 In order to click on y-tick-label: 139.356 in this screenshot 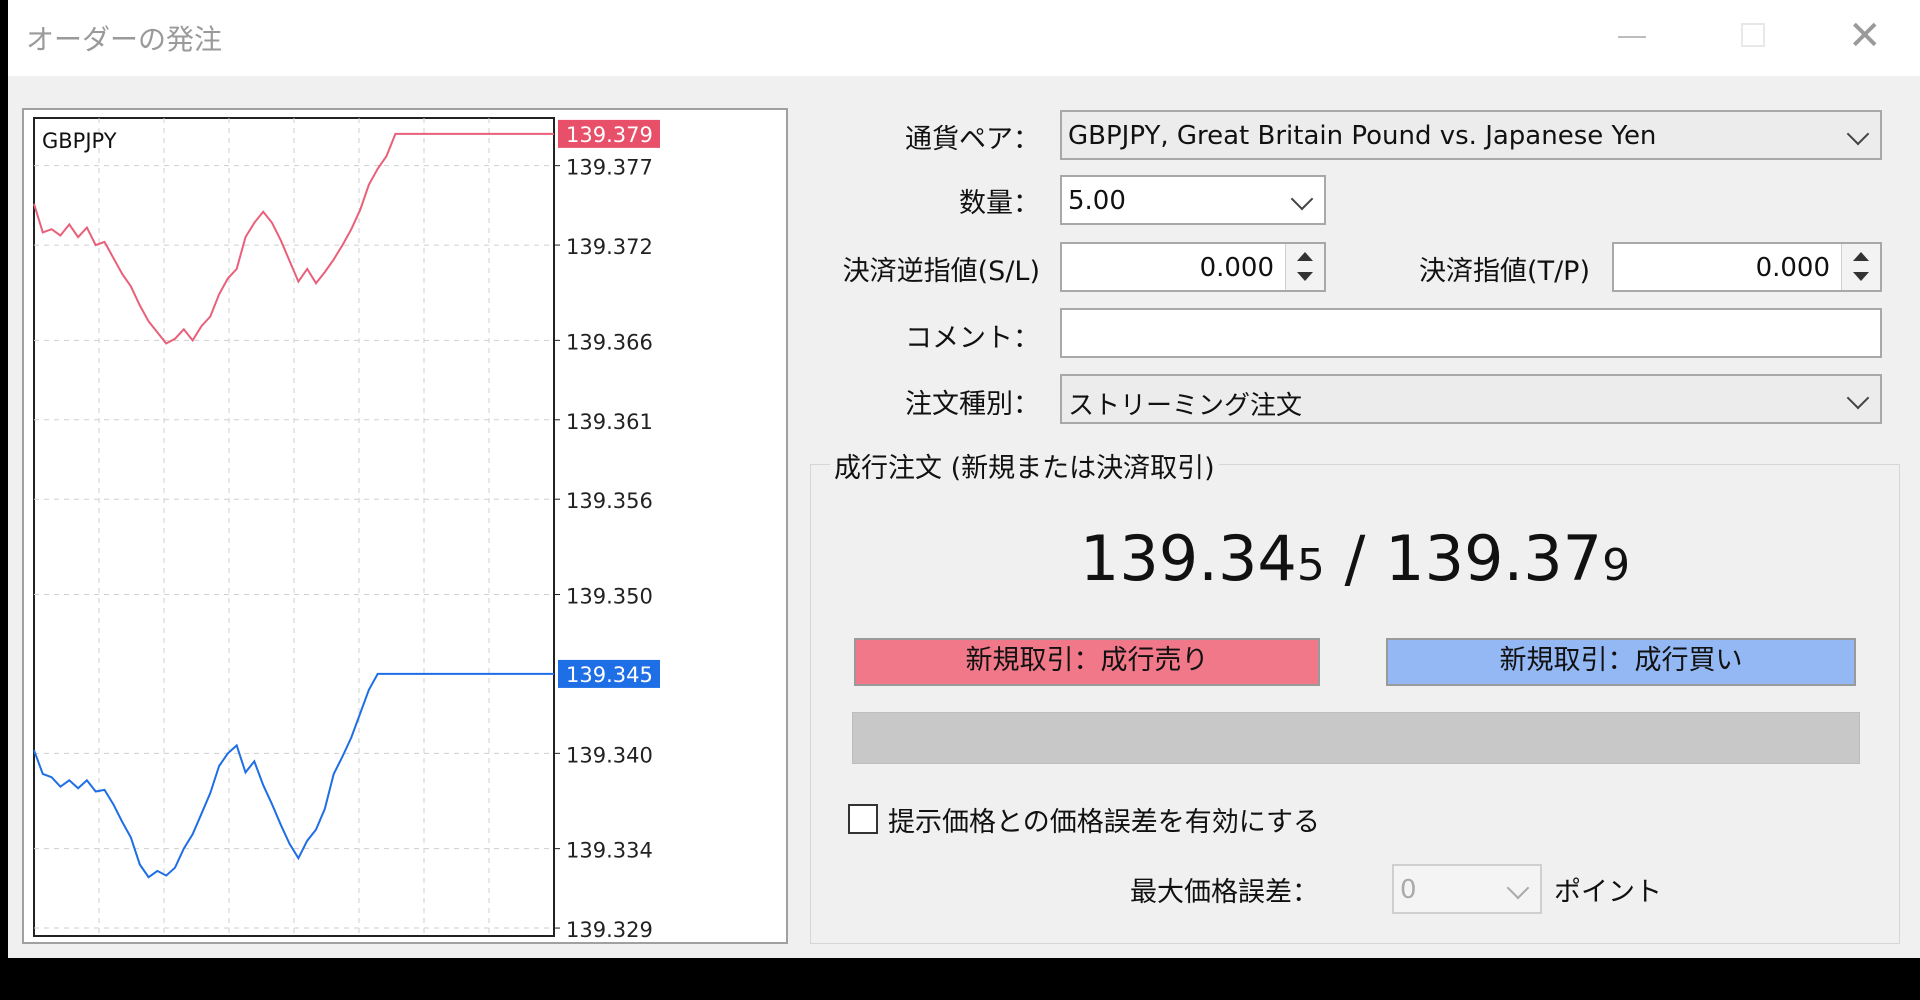, I will do `click(609, 501)`.